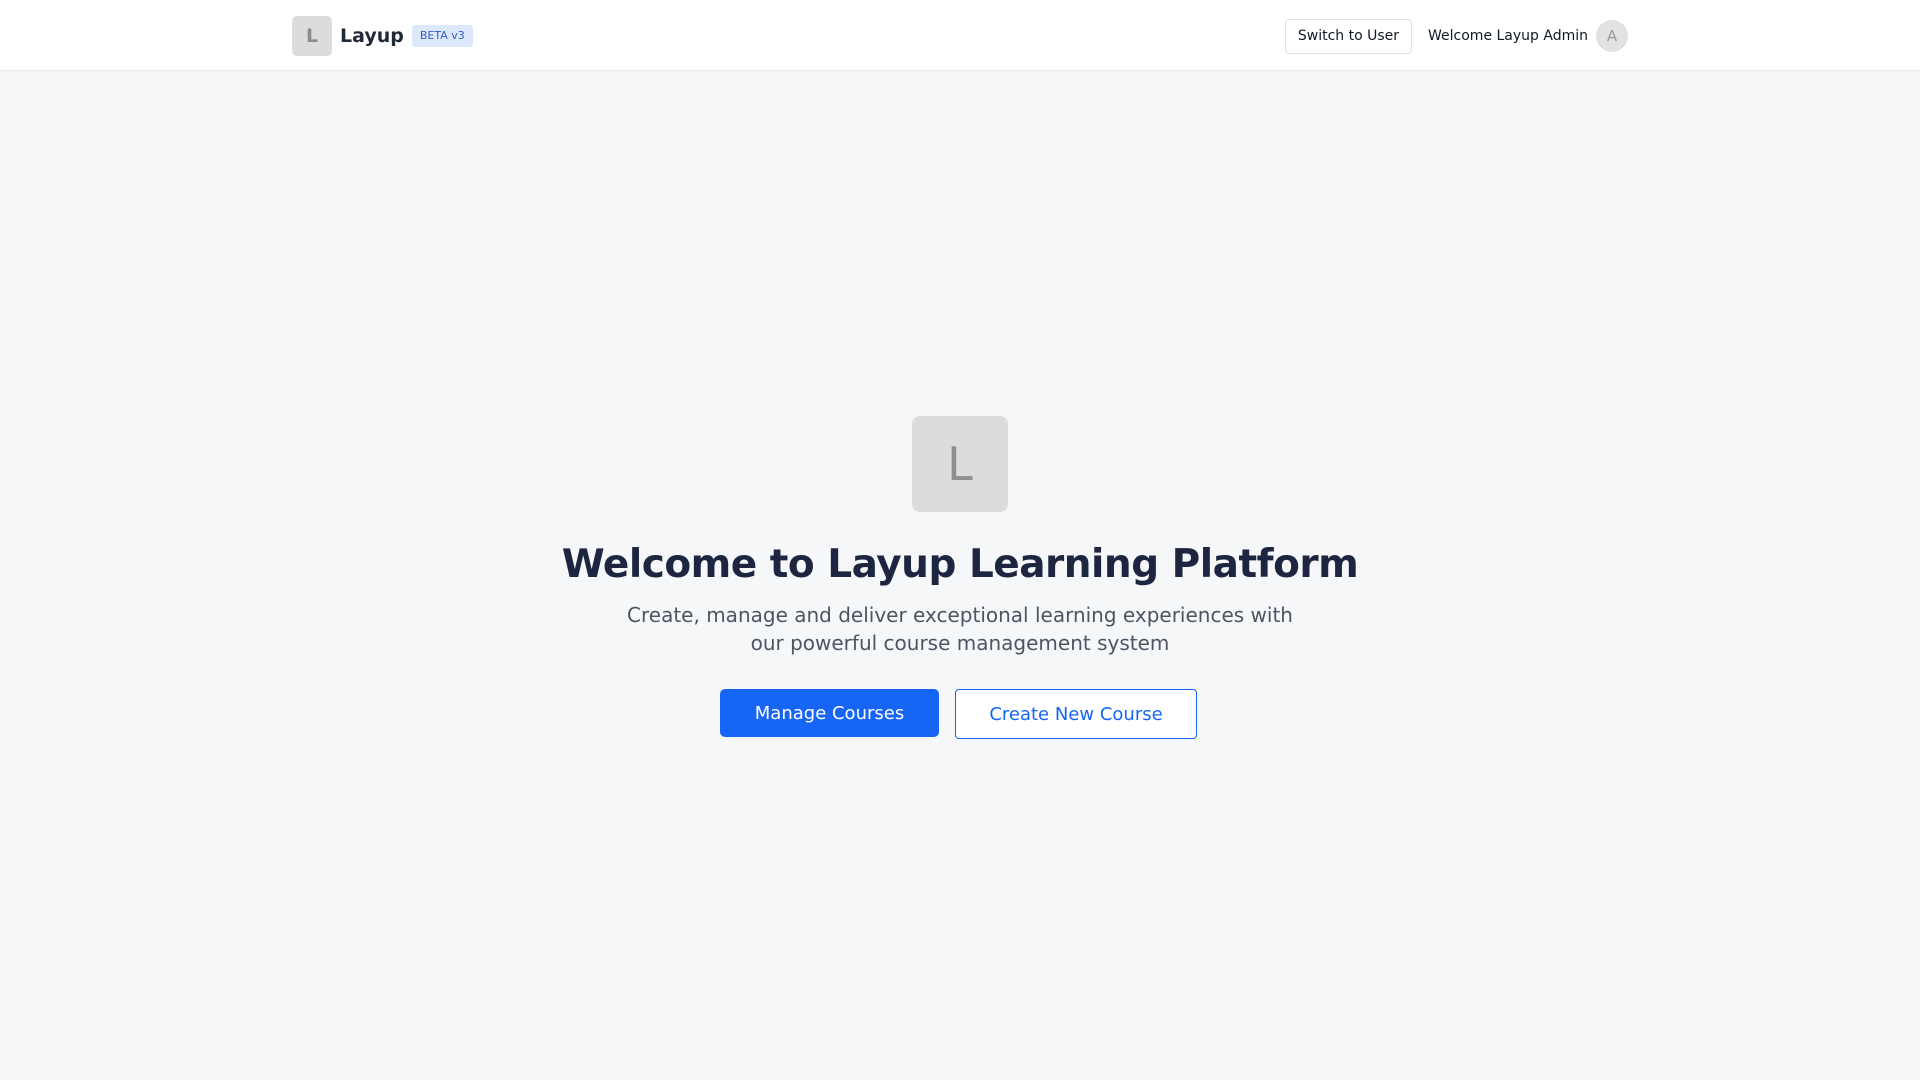 The width and height of the screenshot is (1920, 1080). Describe the element at coordinates (442, 36) in the screenshot. I see `version-badge: BETA v3` at that location.